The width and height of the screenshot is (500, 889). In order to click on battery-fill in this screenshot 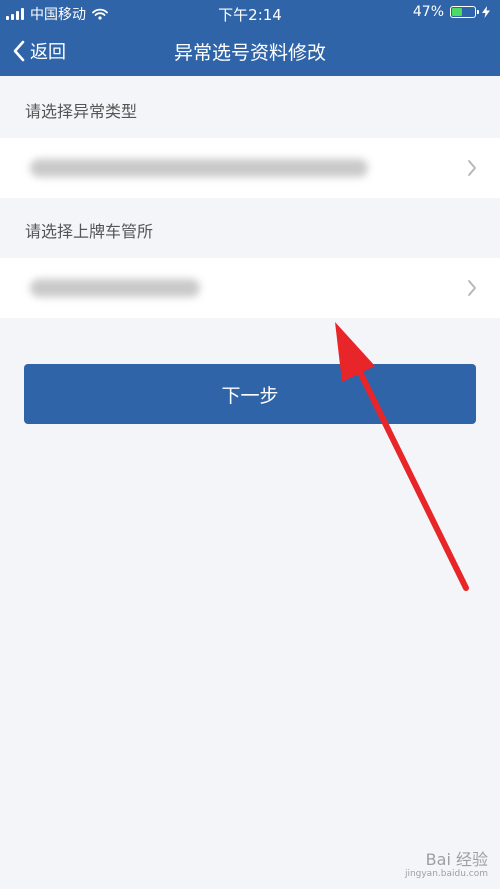, I will do `click(457, 12)`.